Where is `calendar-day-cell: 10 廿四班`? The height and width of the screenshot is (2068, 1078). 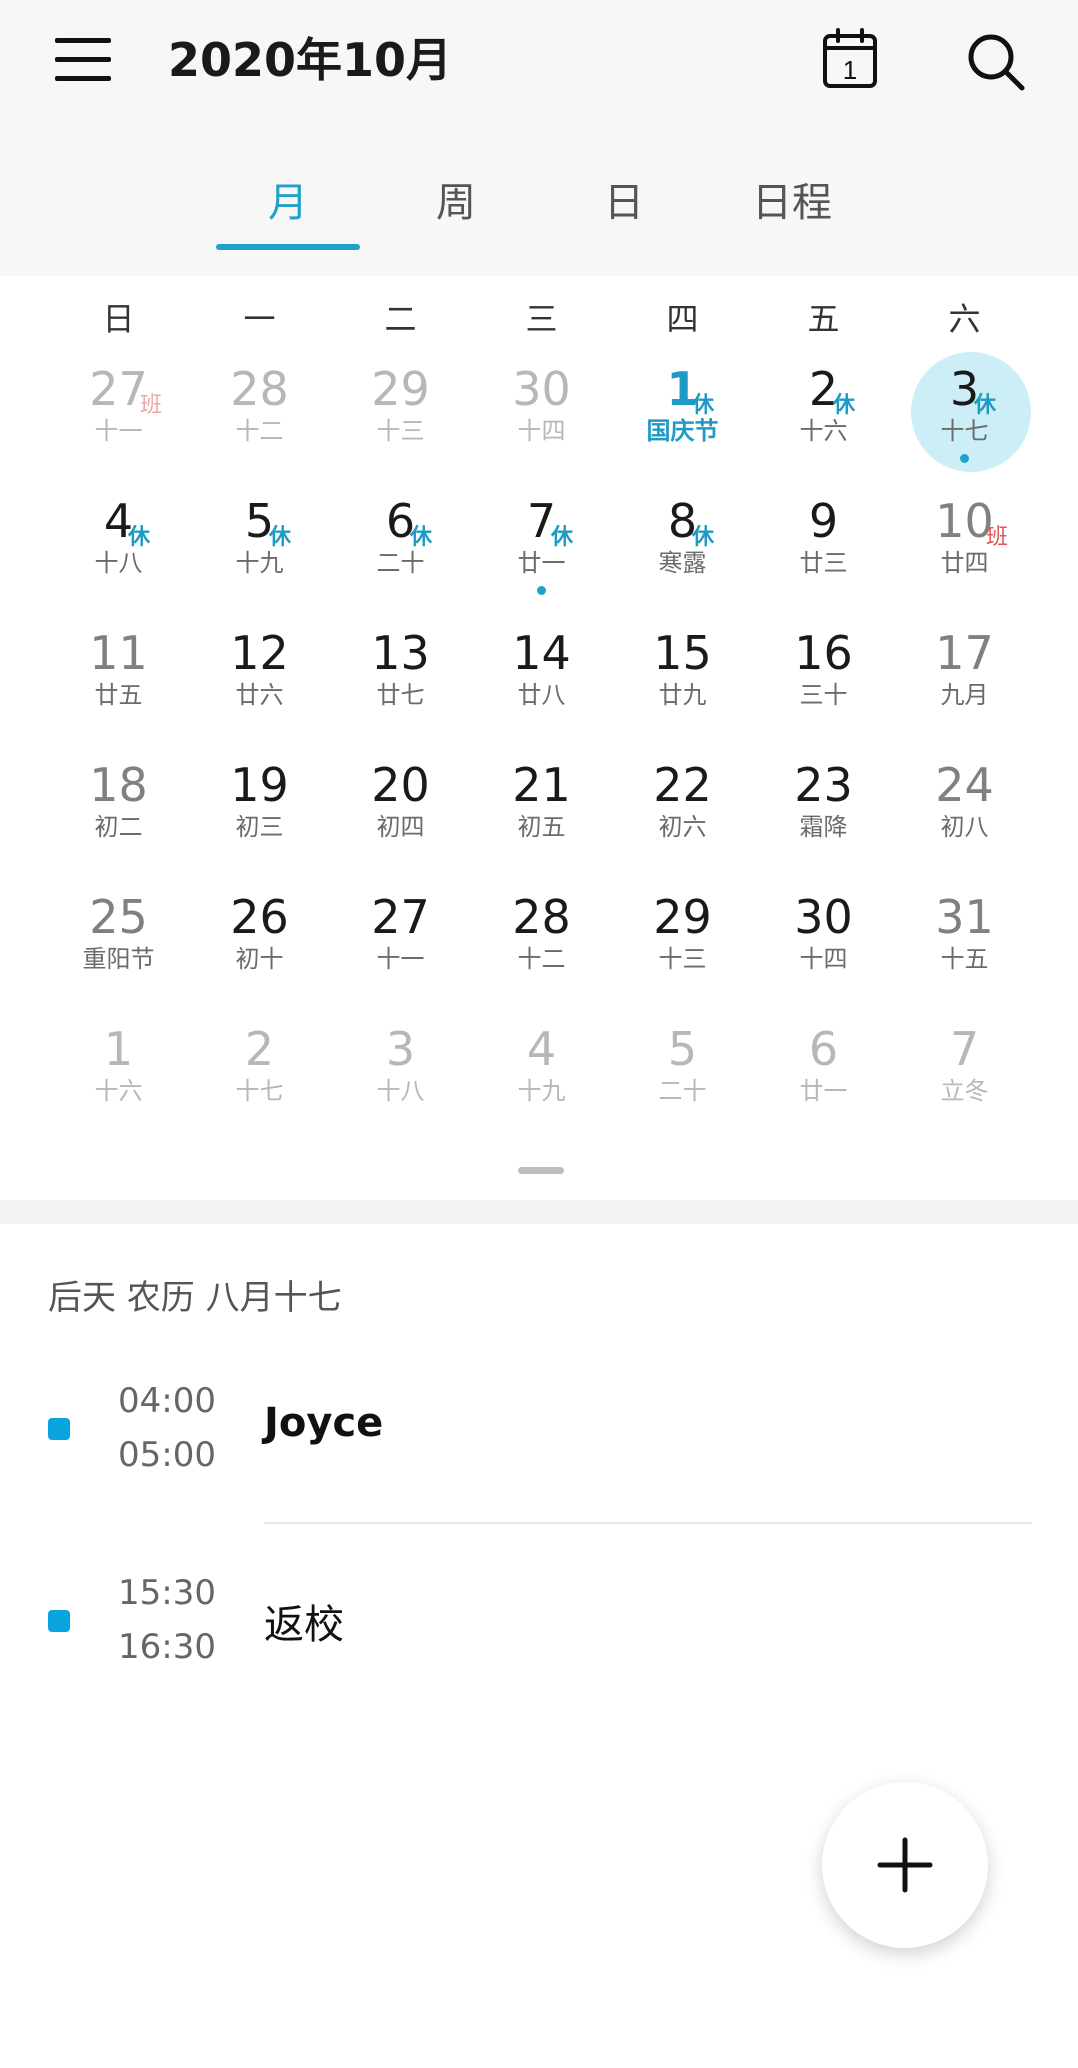 calendar-day-cell: 10 廿四班 is located at coordinates (964, 492).